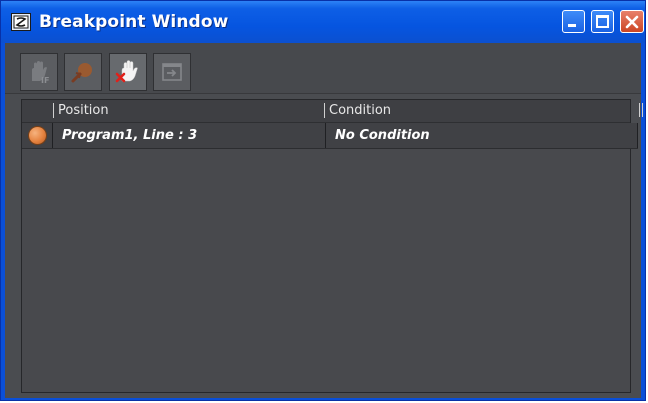  I want to click on title-bar: Breakpoint Window, so click(323, 22).